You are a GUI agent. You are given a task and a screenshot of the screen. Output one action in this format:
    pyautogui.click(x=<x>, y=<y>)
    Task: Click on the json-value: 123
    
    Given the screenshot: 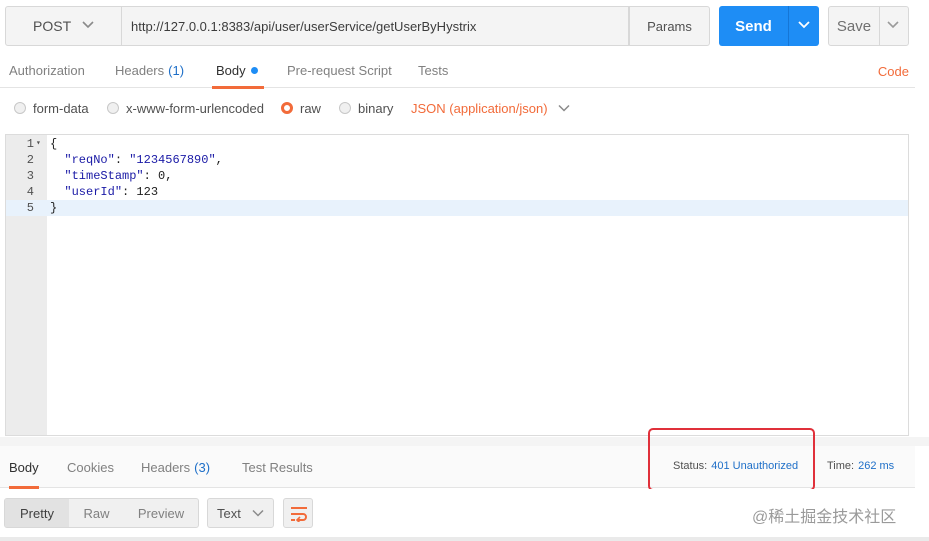 What is the action you would take?
    pyautogui.click(x=147, y=192)
    